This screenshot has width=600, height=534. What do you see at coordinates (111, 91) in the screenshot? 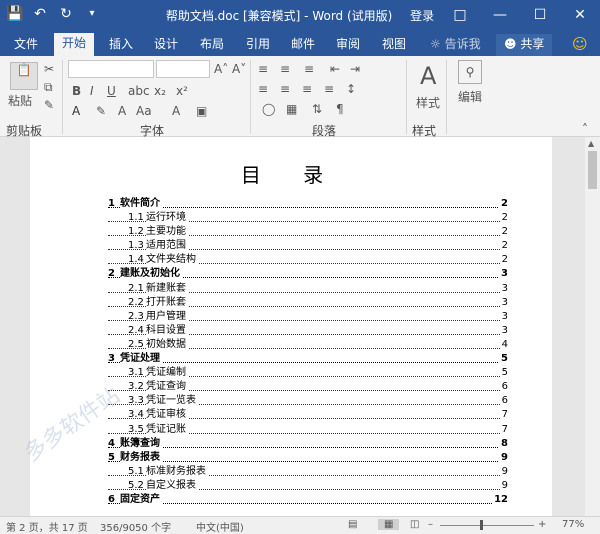
I see `underline-icon: U` at bounding box center [111, 91].